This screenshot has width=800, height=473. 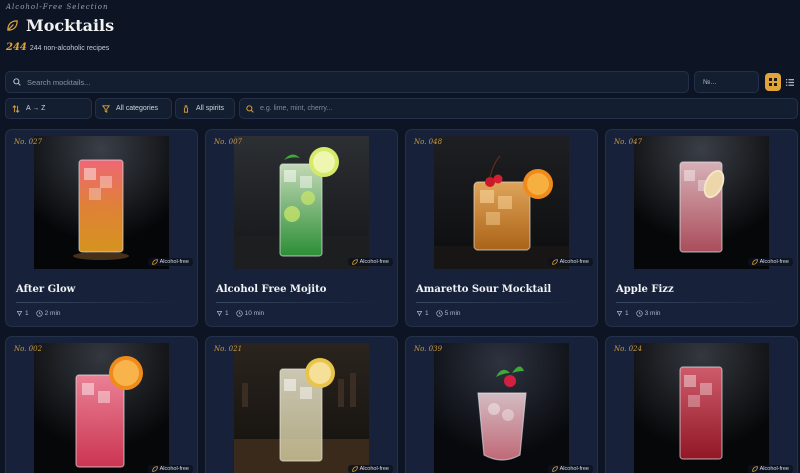 What do you see at coordinates (254, 313) in the screenshot?
I see `time-value: 10 min` at bounding box center [254, 313].